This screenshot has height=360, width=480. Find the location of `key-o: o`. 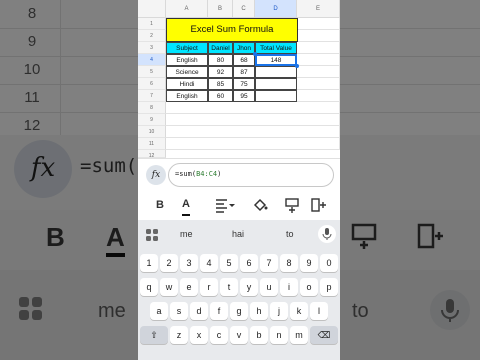

key-o: o is located at coordinates (309, 287).